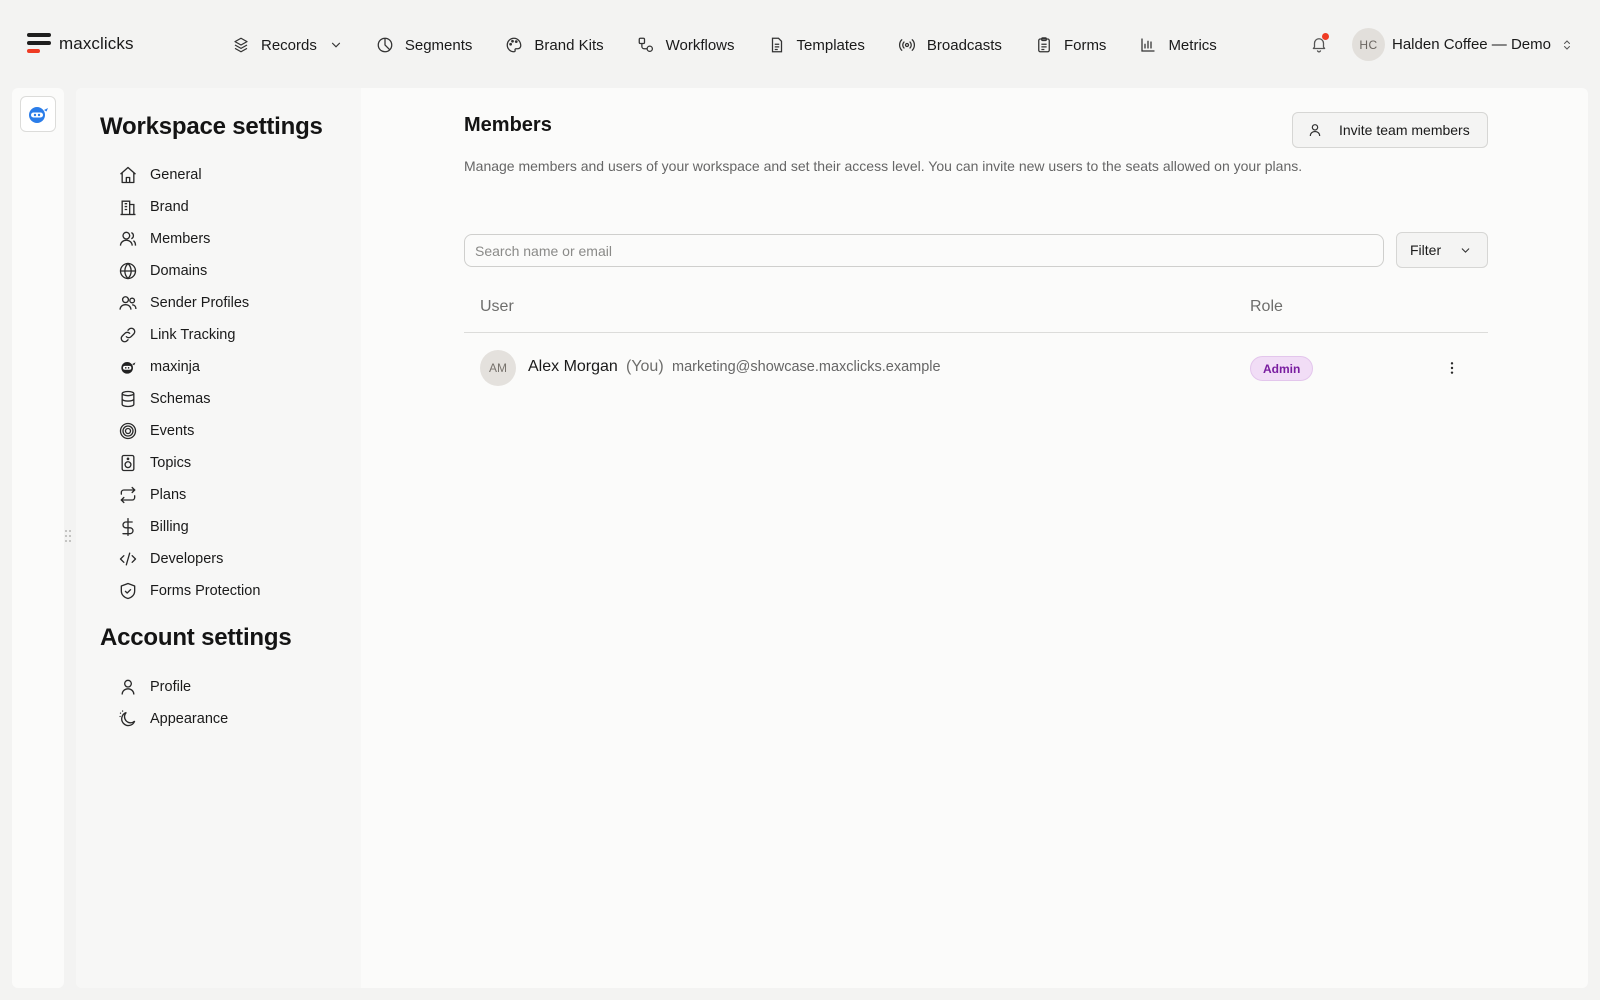 Image resolution: width=1600 pixels, height=1000 pixels. What do you see at coordinates (187, 559) in the screenshot?
I see `sidebar-item-label: Developers` at bounding box center [187, 559].